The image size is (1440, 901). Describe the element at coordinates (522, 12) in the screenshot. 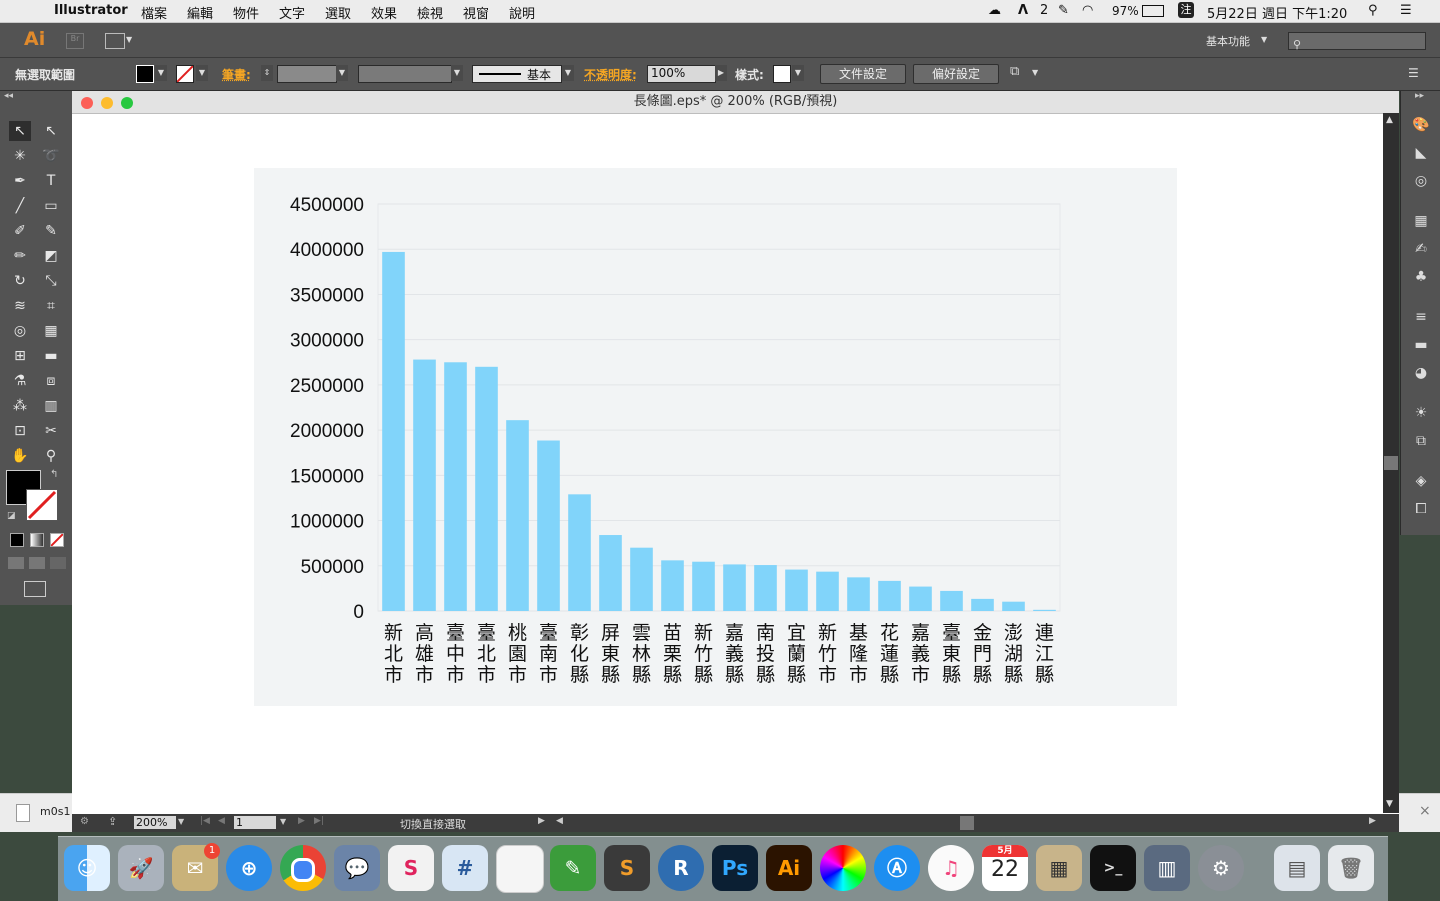

I see `menu-help: 說明` at that location.